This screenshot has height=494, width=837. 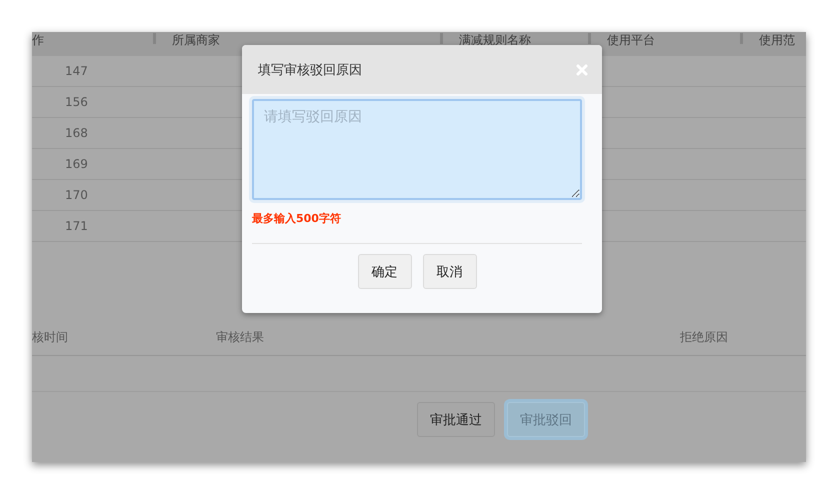 What do you see at coordinates (76, 195) in the screenshot?
I see `table-cell: 170` at bounding box center [76, 195].